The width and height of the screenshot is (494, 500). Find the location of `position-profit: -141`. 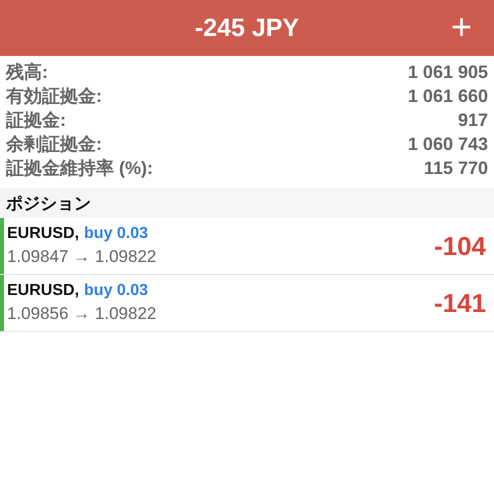

position-profit: -141 is located at coordinates (460, 303).